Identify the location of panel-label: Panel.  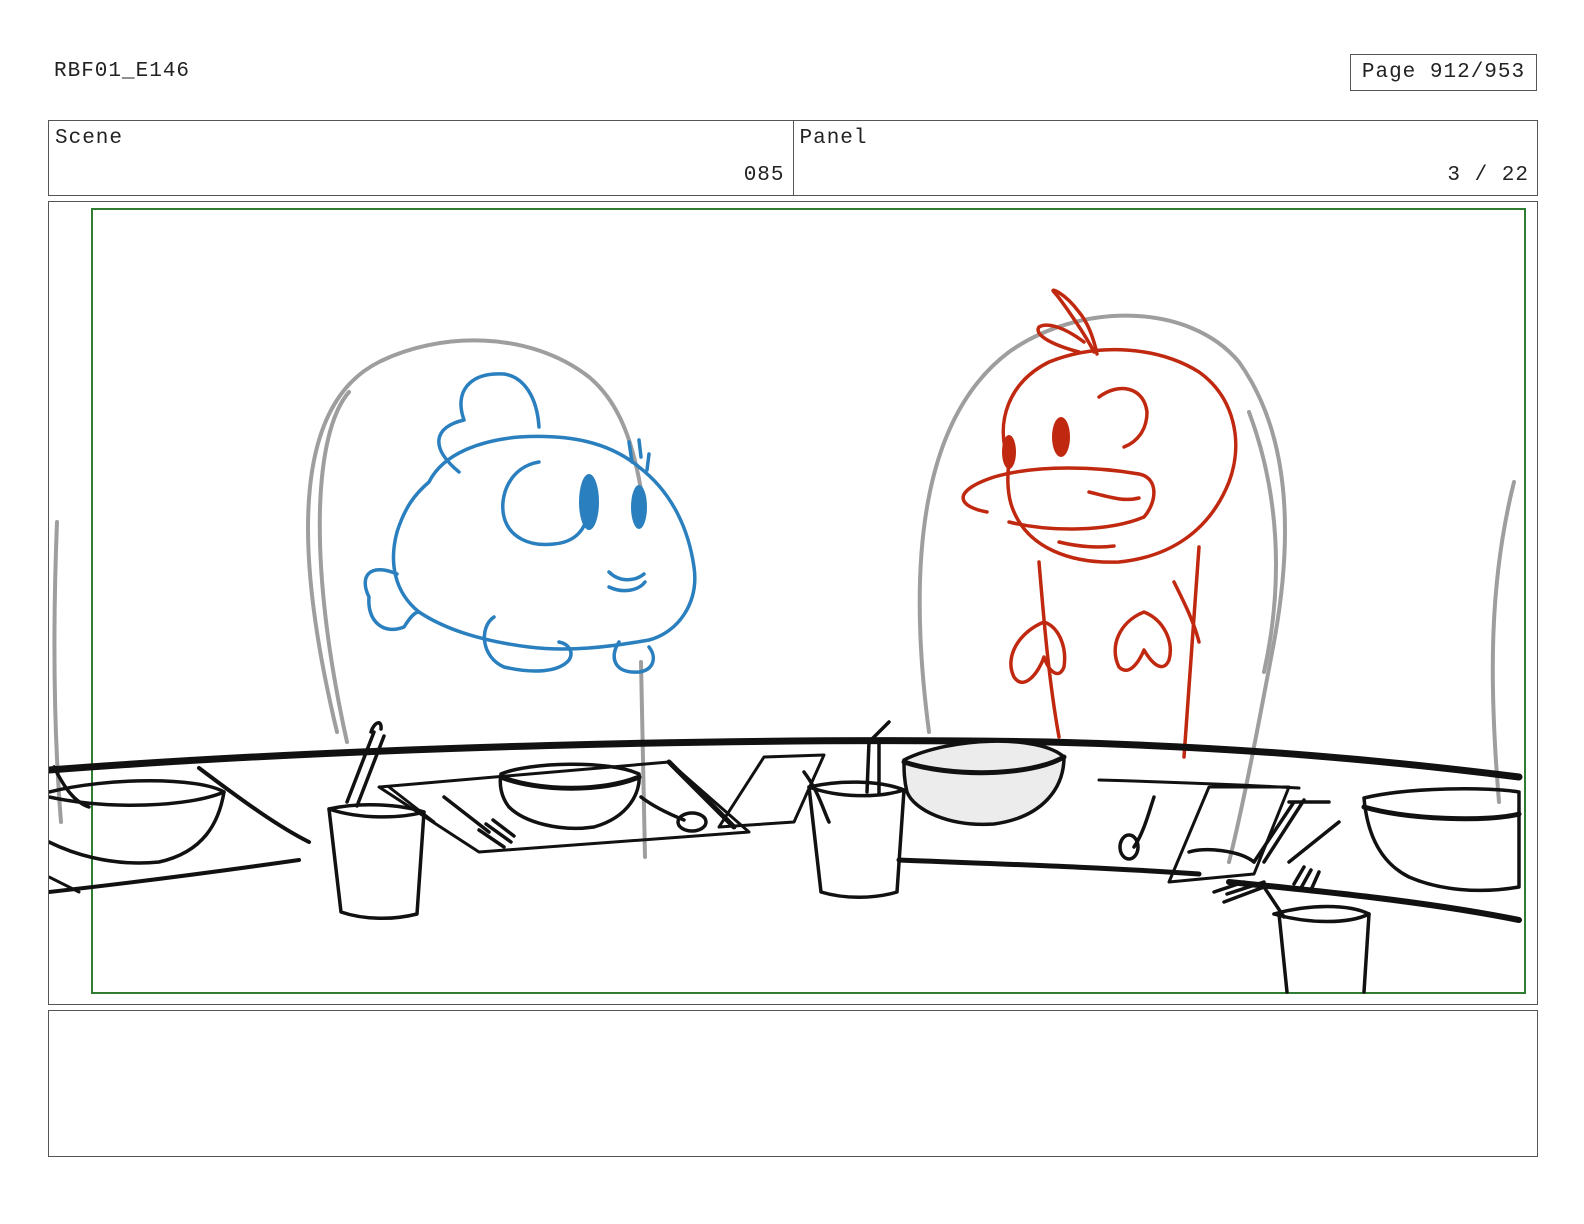
(833, 138).